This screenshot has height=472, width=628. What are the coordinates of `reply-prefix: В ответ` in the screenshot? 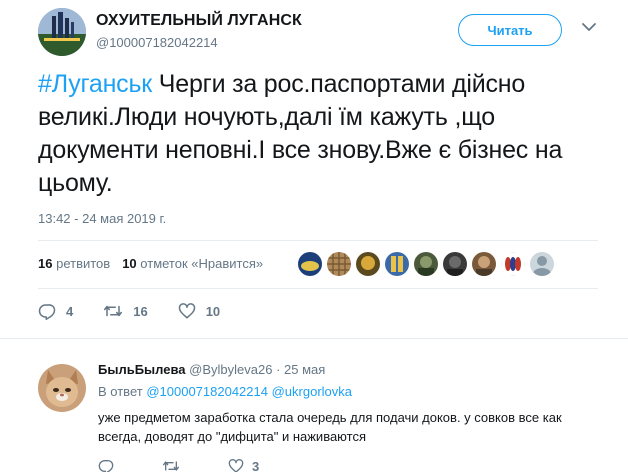 It's located at (120, 391).